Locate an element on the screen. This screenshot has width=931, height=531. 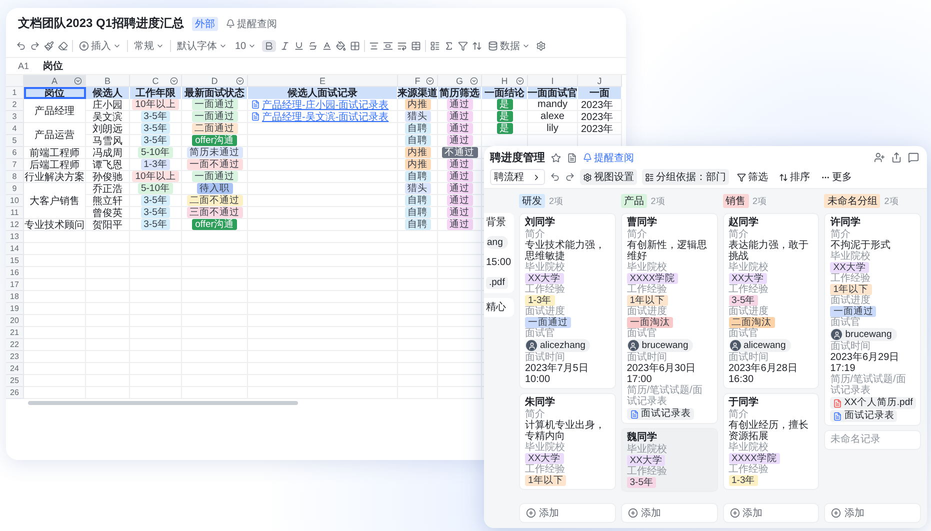
number-format-dropdown: 常规 is located at coordinates (149, 46).